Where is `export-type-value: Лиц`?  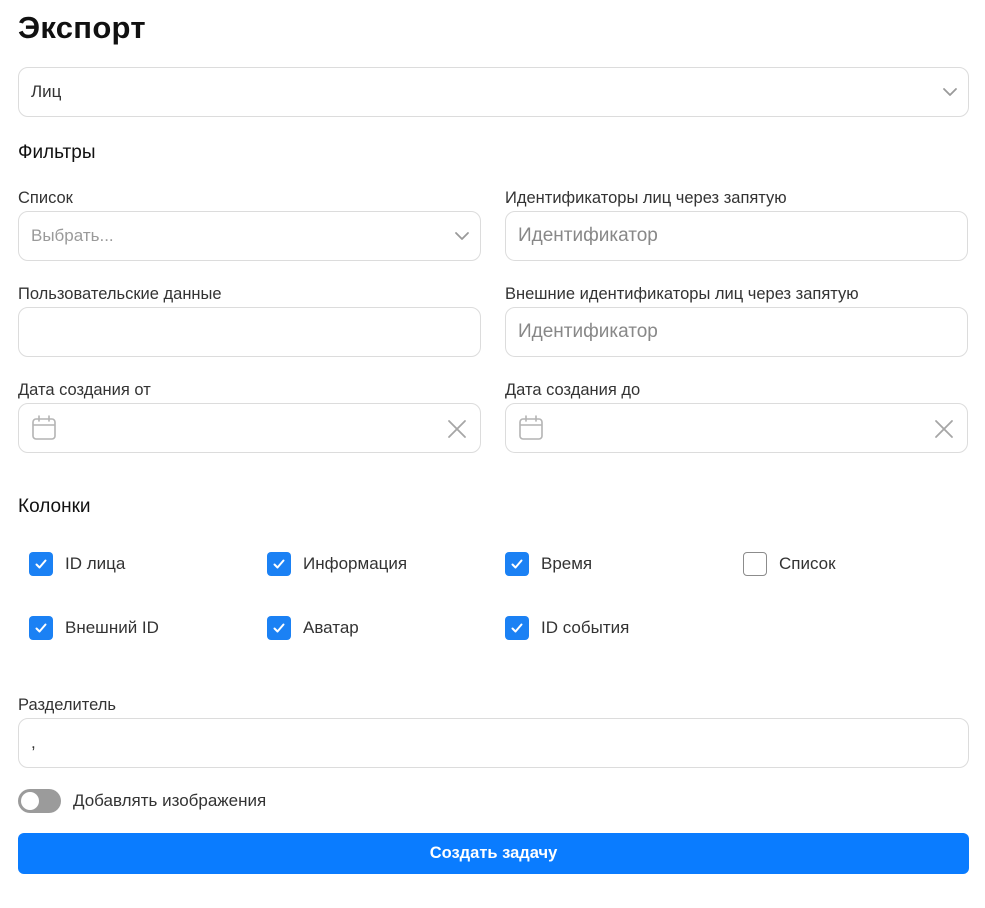 export-type-value: Лиц is located at coordinates (46, 91).